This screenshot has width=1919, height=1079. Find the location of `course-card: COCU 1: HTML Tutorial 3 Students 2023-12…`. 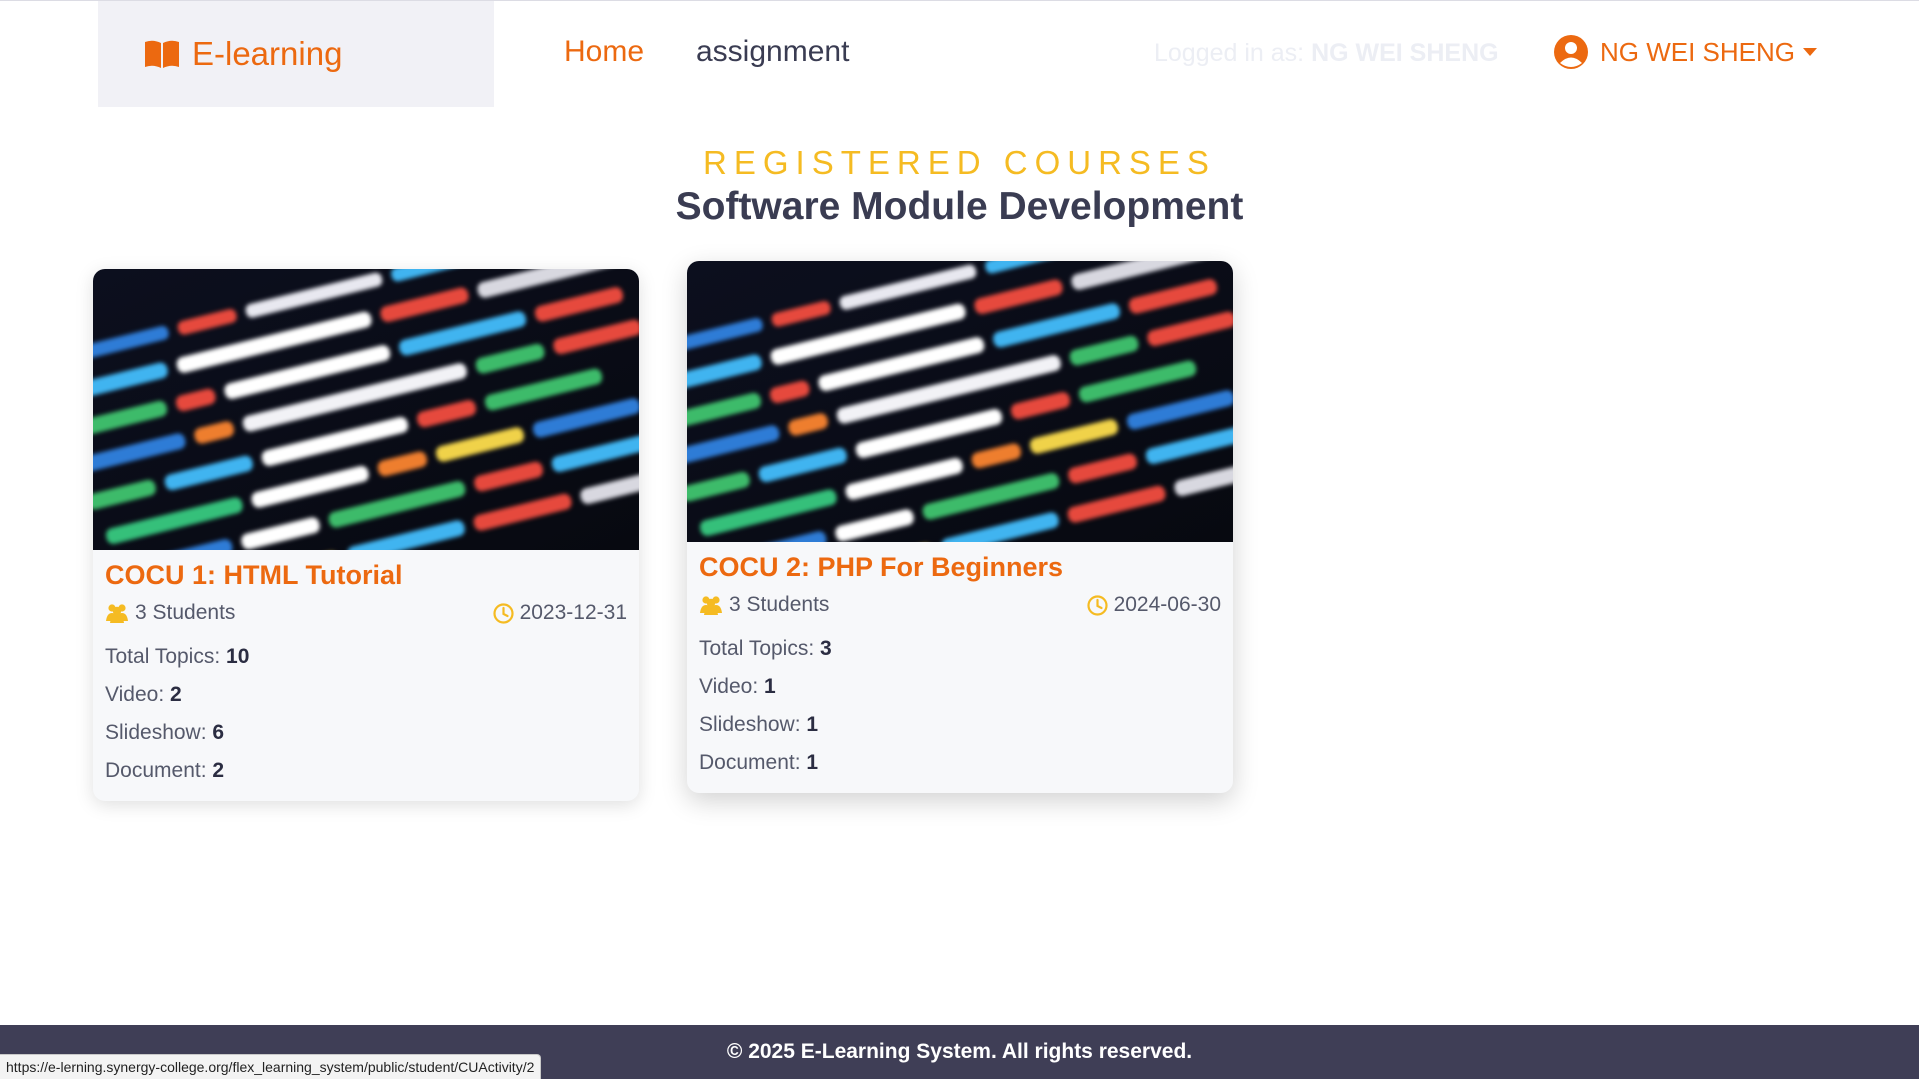

course-card: COCU 1: HTML Tutorial 3 Students 2023-12… is located at coordinates (366, 535).